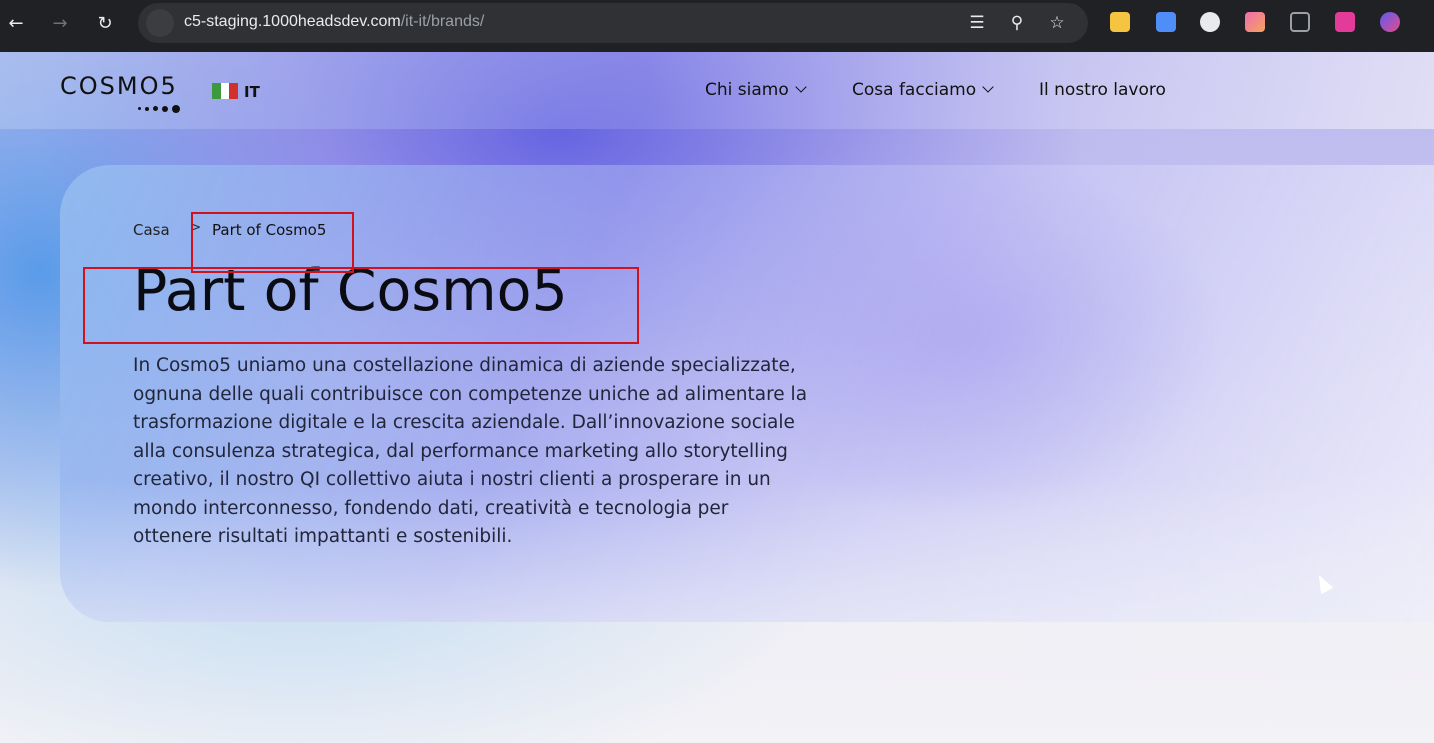 The image size is (1434, 743). I want to click on italy-flag-icon, so click(225, 91).